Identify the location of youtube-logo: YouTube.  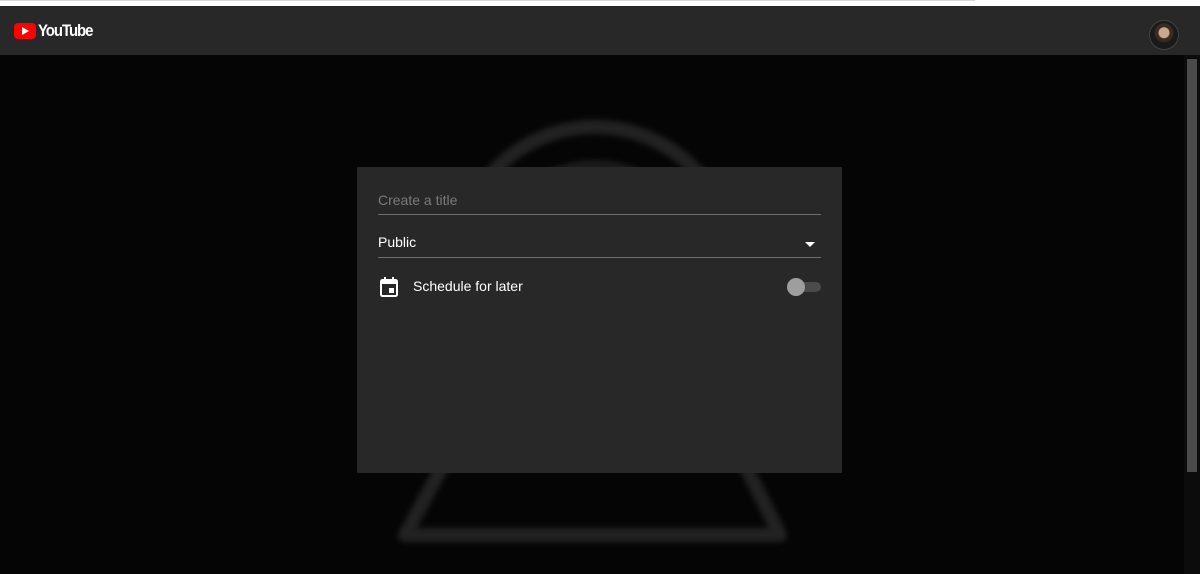
(57, 31).